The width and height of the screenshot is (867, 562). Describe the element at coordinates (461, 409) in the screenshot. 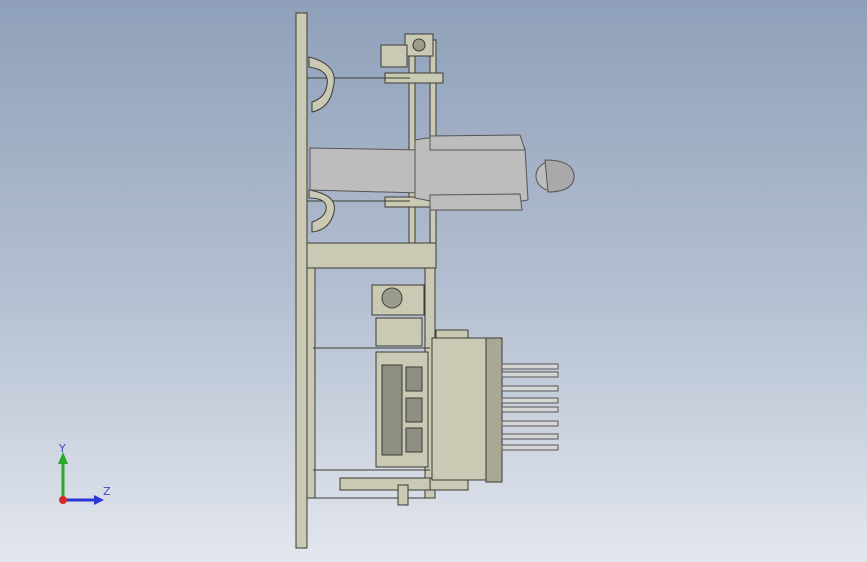

I see `side-box` at that location.